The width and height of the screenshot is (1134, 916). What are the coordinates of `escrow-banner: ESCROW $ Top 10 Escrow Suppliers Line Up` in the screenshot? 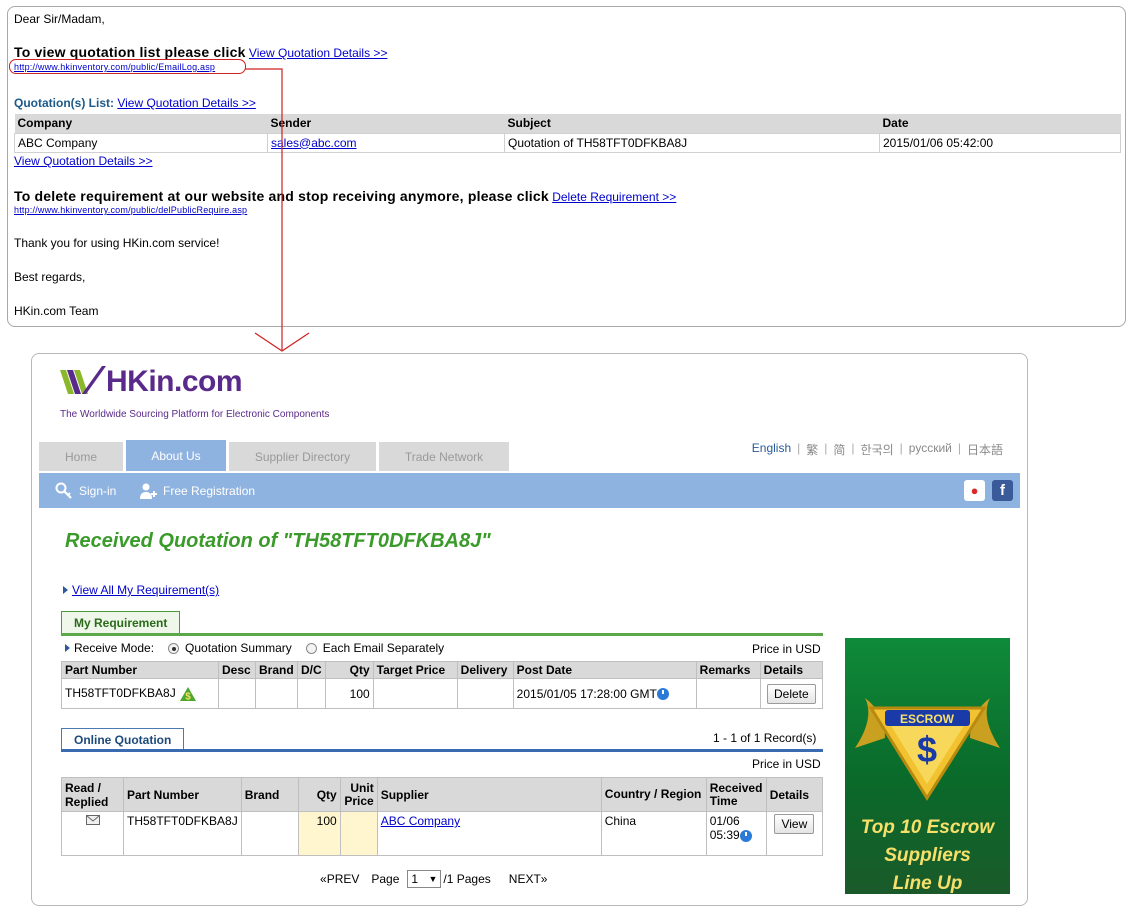 It's located at (927, 766).